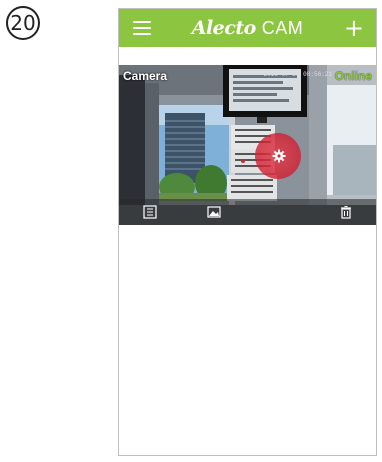 Image resolution: width=382 pixels, height=462 pixels. What do you see at coordinates (23, 23) in the screenshot?
I see `step-number-badge: 20` at bounding box center [23, 23].